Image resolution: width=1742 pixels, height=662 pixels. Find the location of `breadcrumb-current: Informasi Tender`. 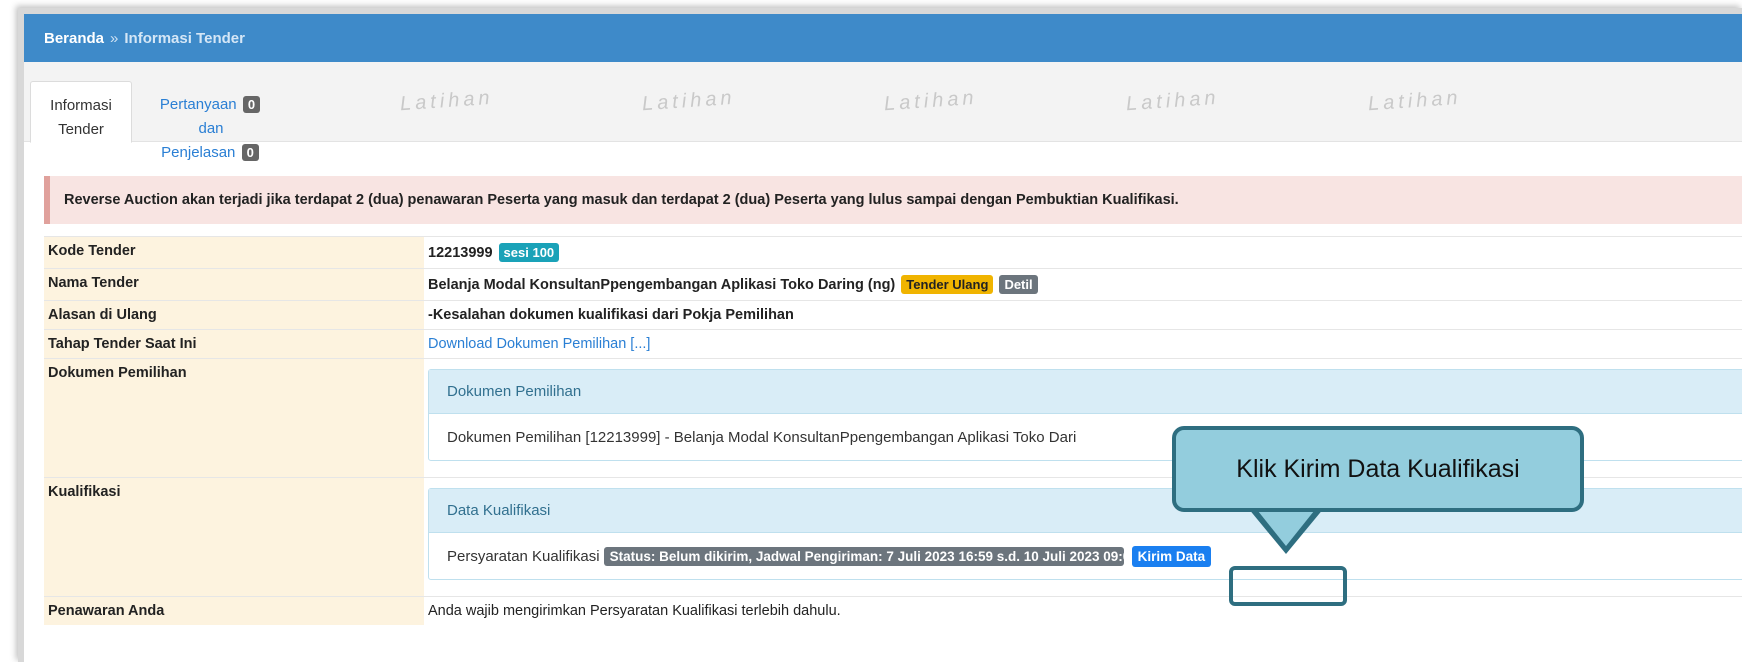

breadcrumb-current: Informasi Tender is located at coordinates (184, 38).